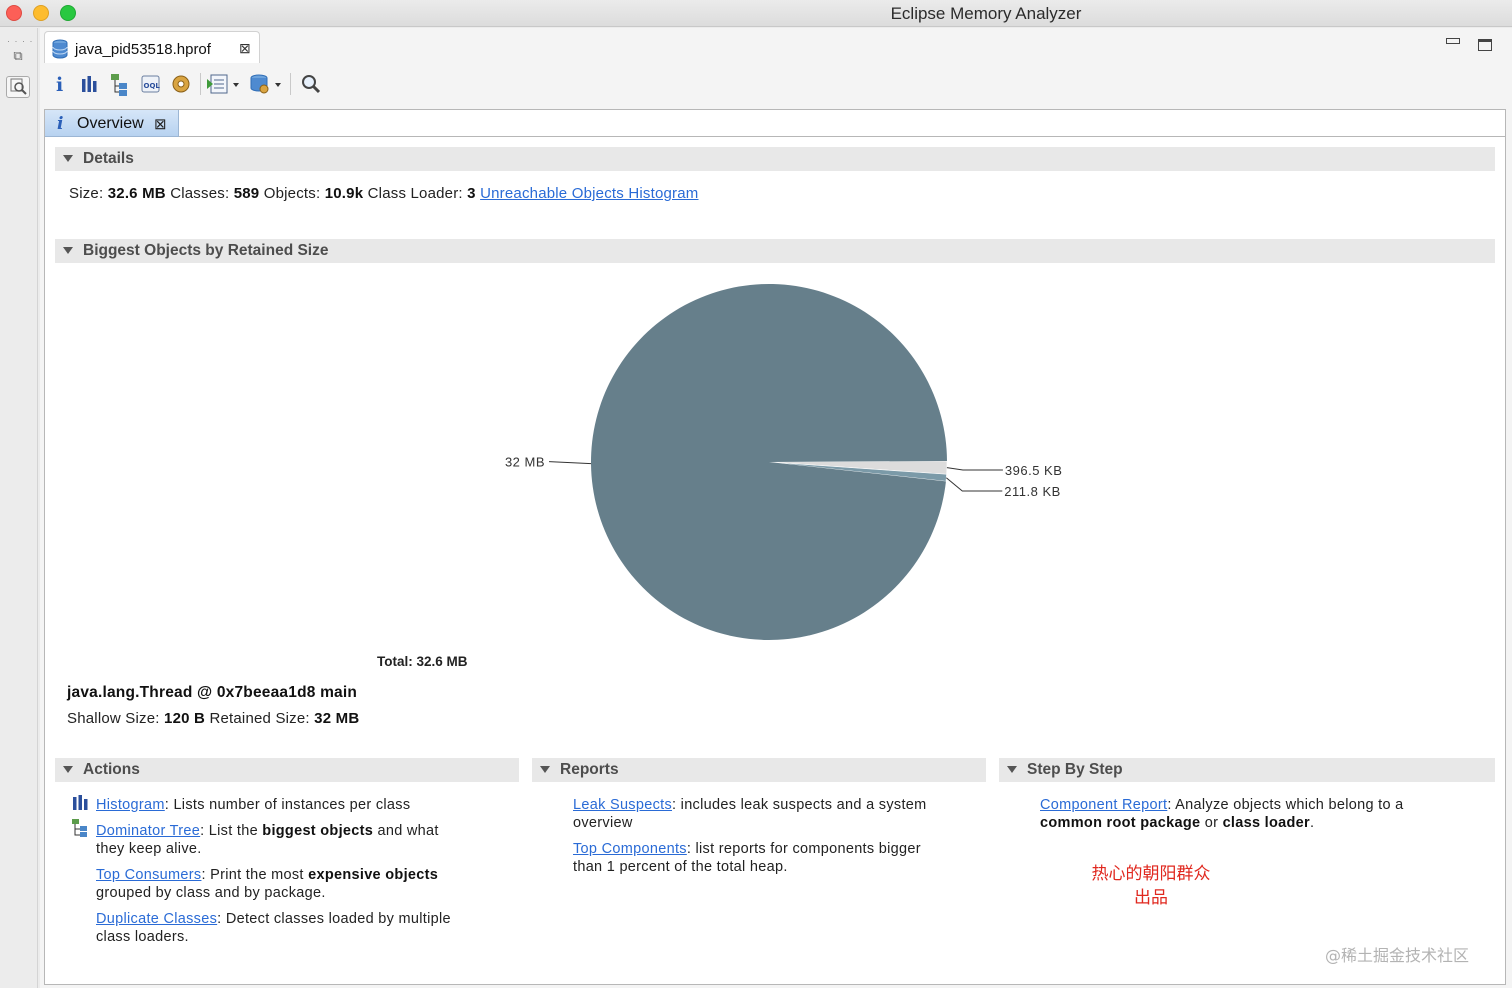 This screenshot has width=1512, height=988. I want to click on duplicate-classes-link: Duplicate Classes, so click(156, 919).